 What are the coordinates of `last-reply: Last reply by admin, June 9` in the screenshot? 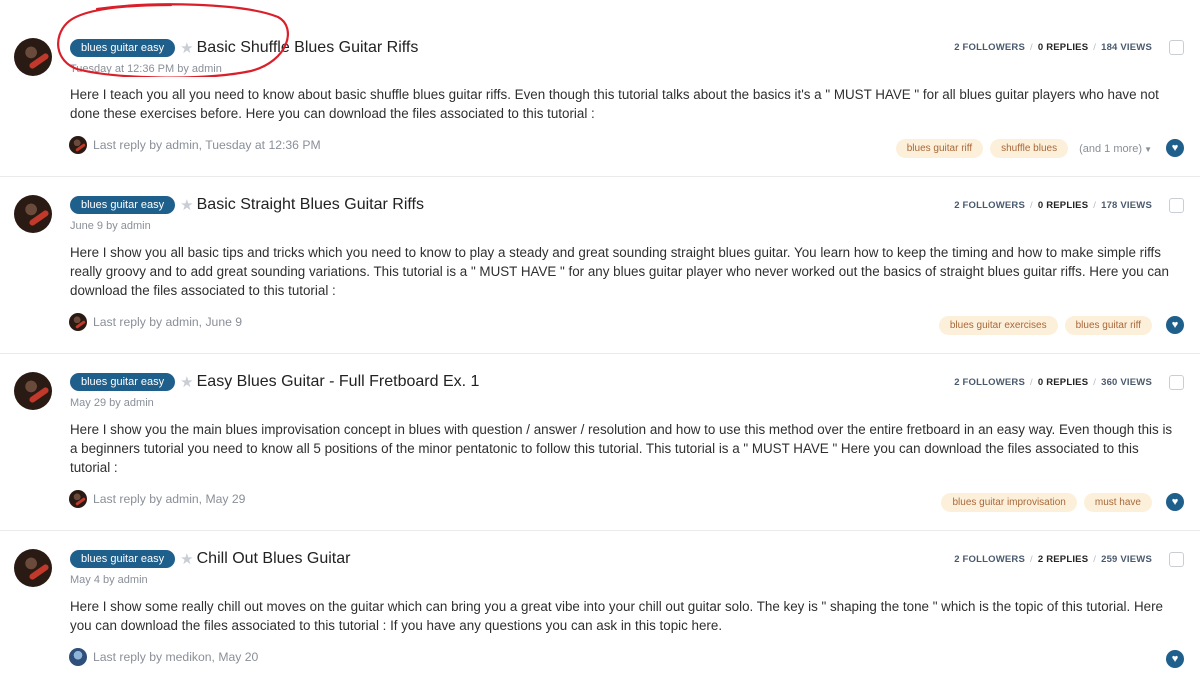 It's located at (155, 322).